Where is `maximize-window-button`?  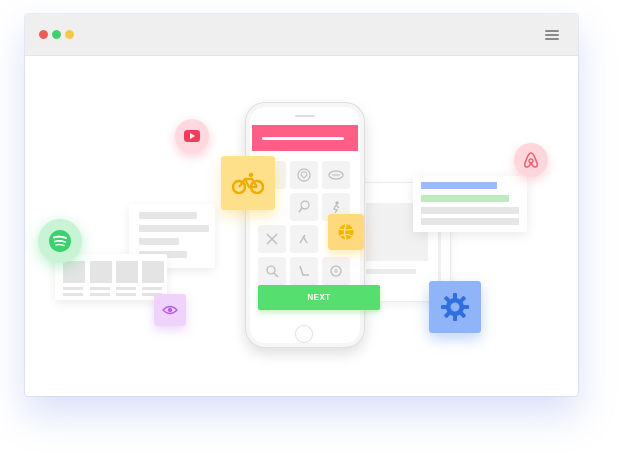 maximize-window-button is located at coordinates (56, 34).